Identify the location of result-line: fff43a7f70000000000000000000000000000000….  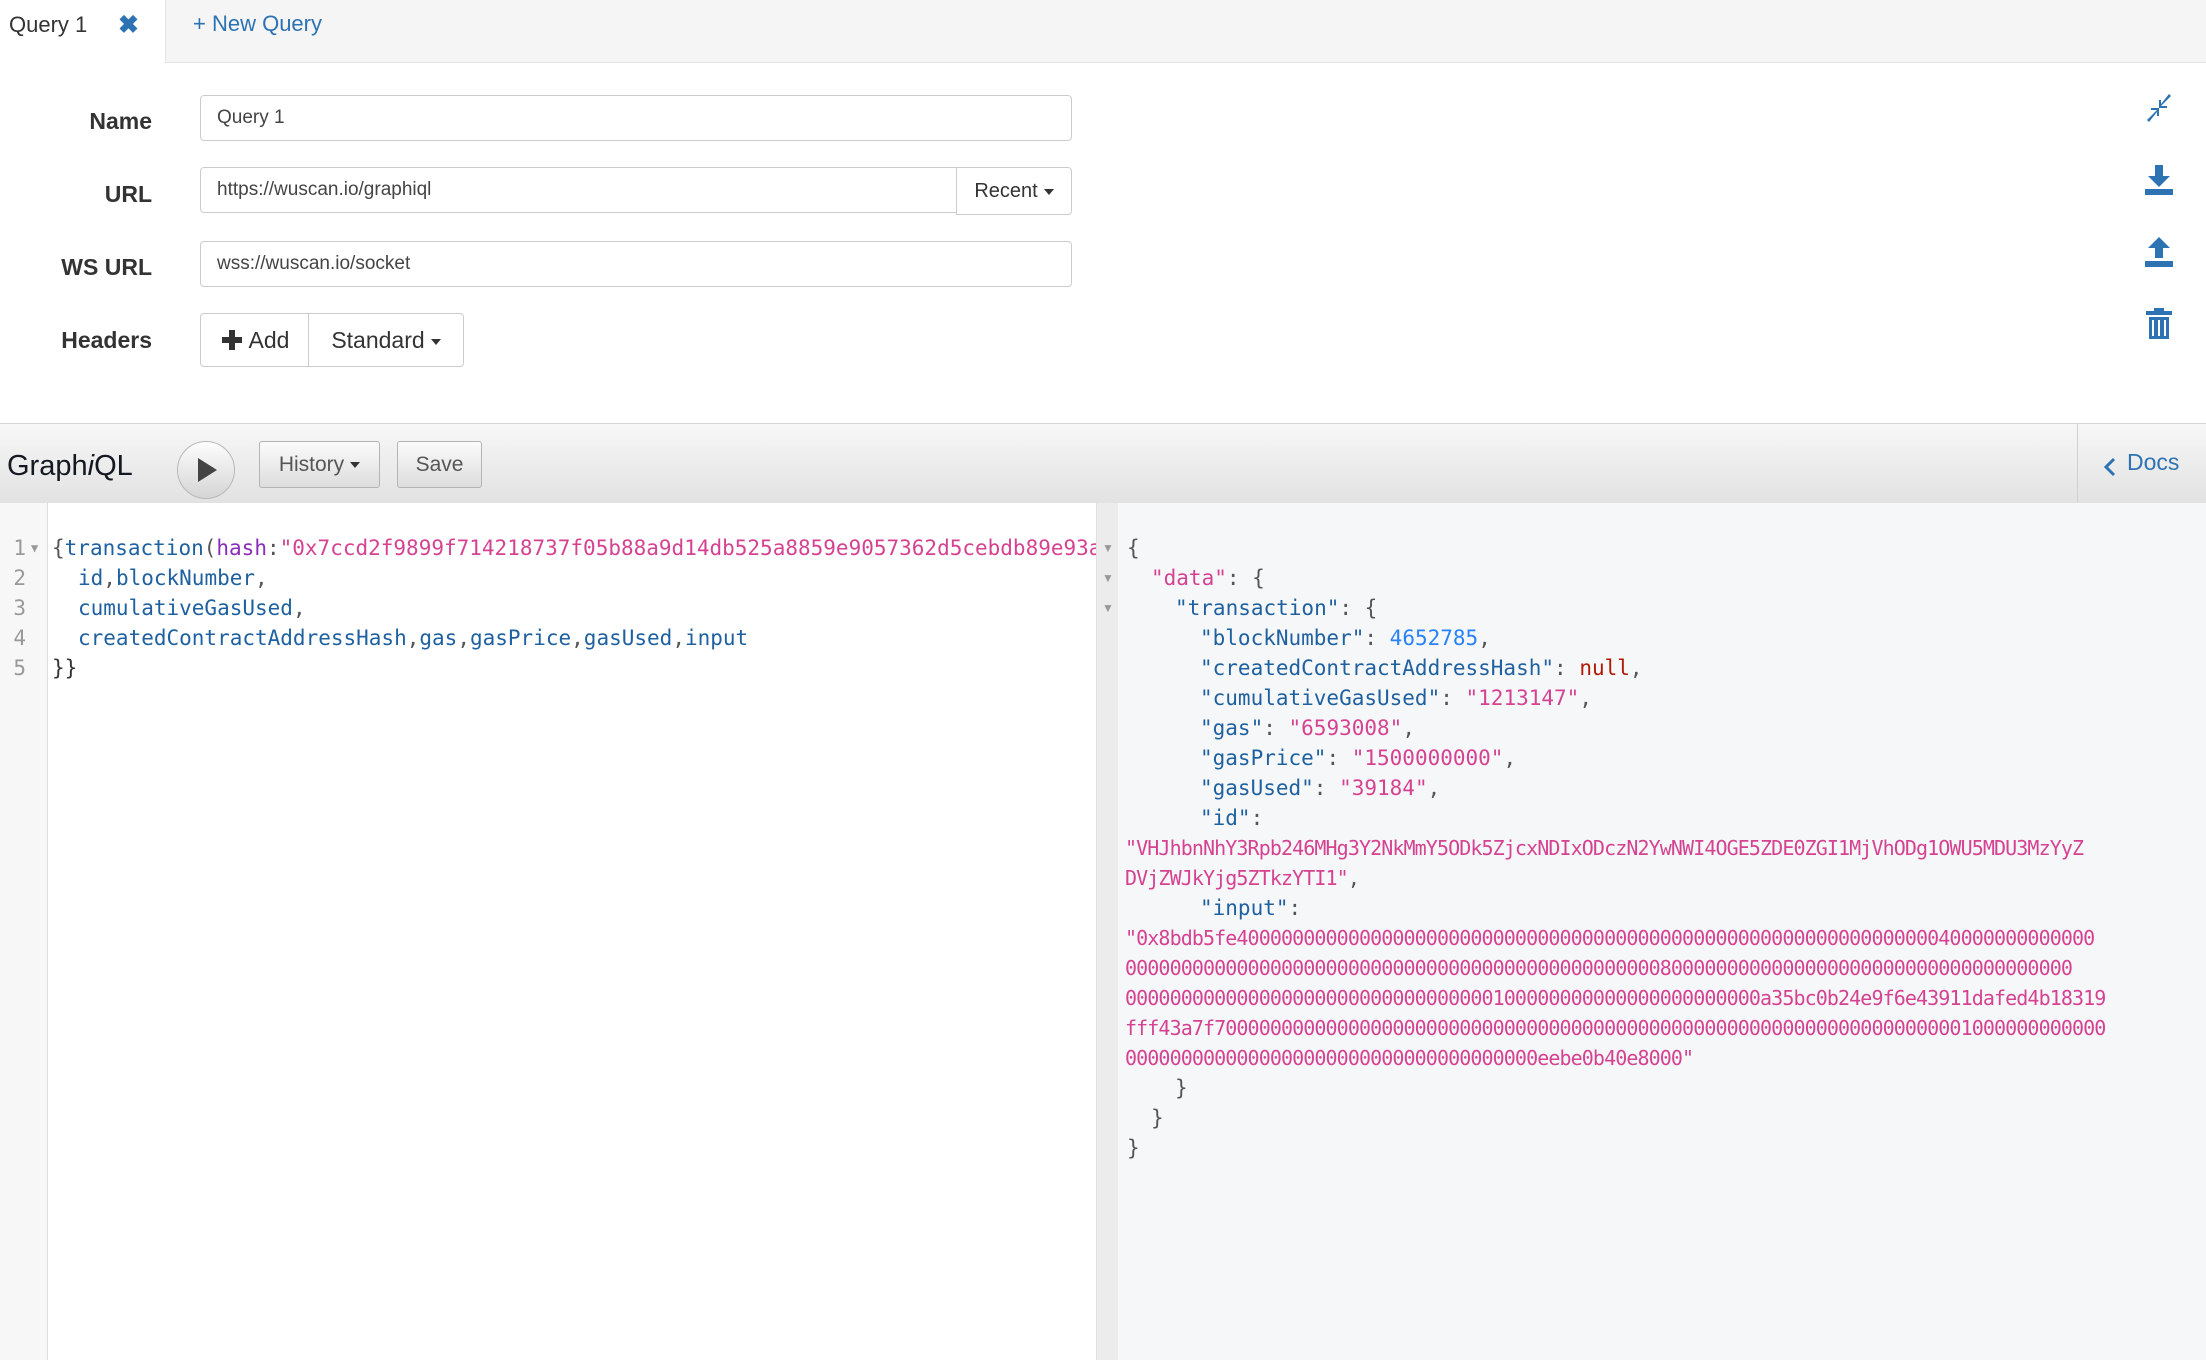
(1615, 1028).